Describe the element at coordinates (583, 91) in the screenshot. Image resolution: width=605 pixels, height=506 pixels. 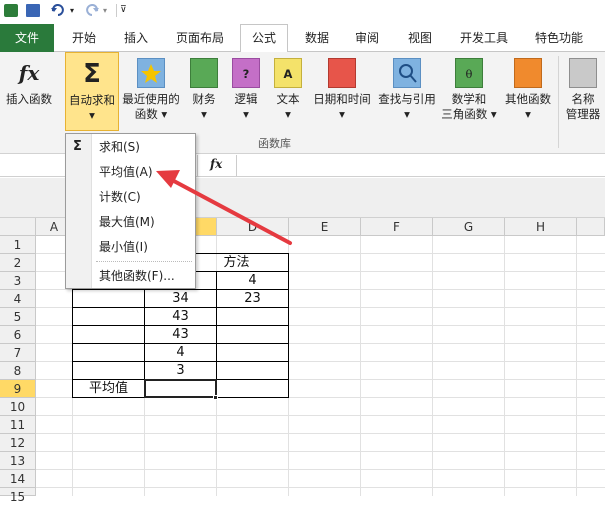
I see `name-manager-button: 名称 管理器` at that location.